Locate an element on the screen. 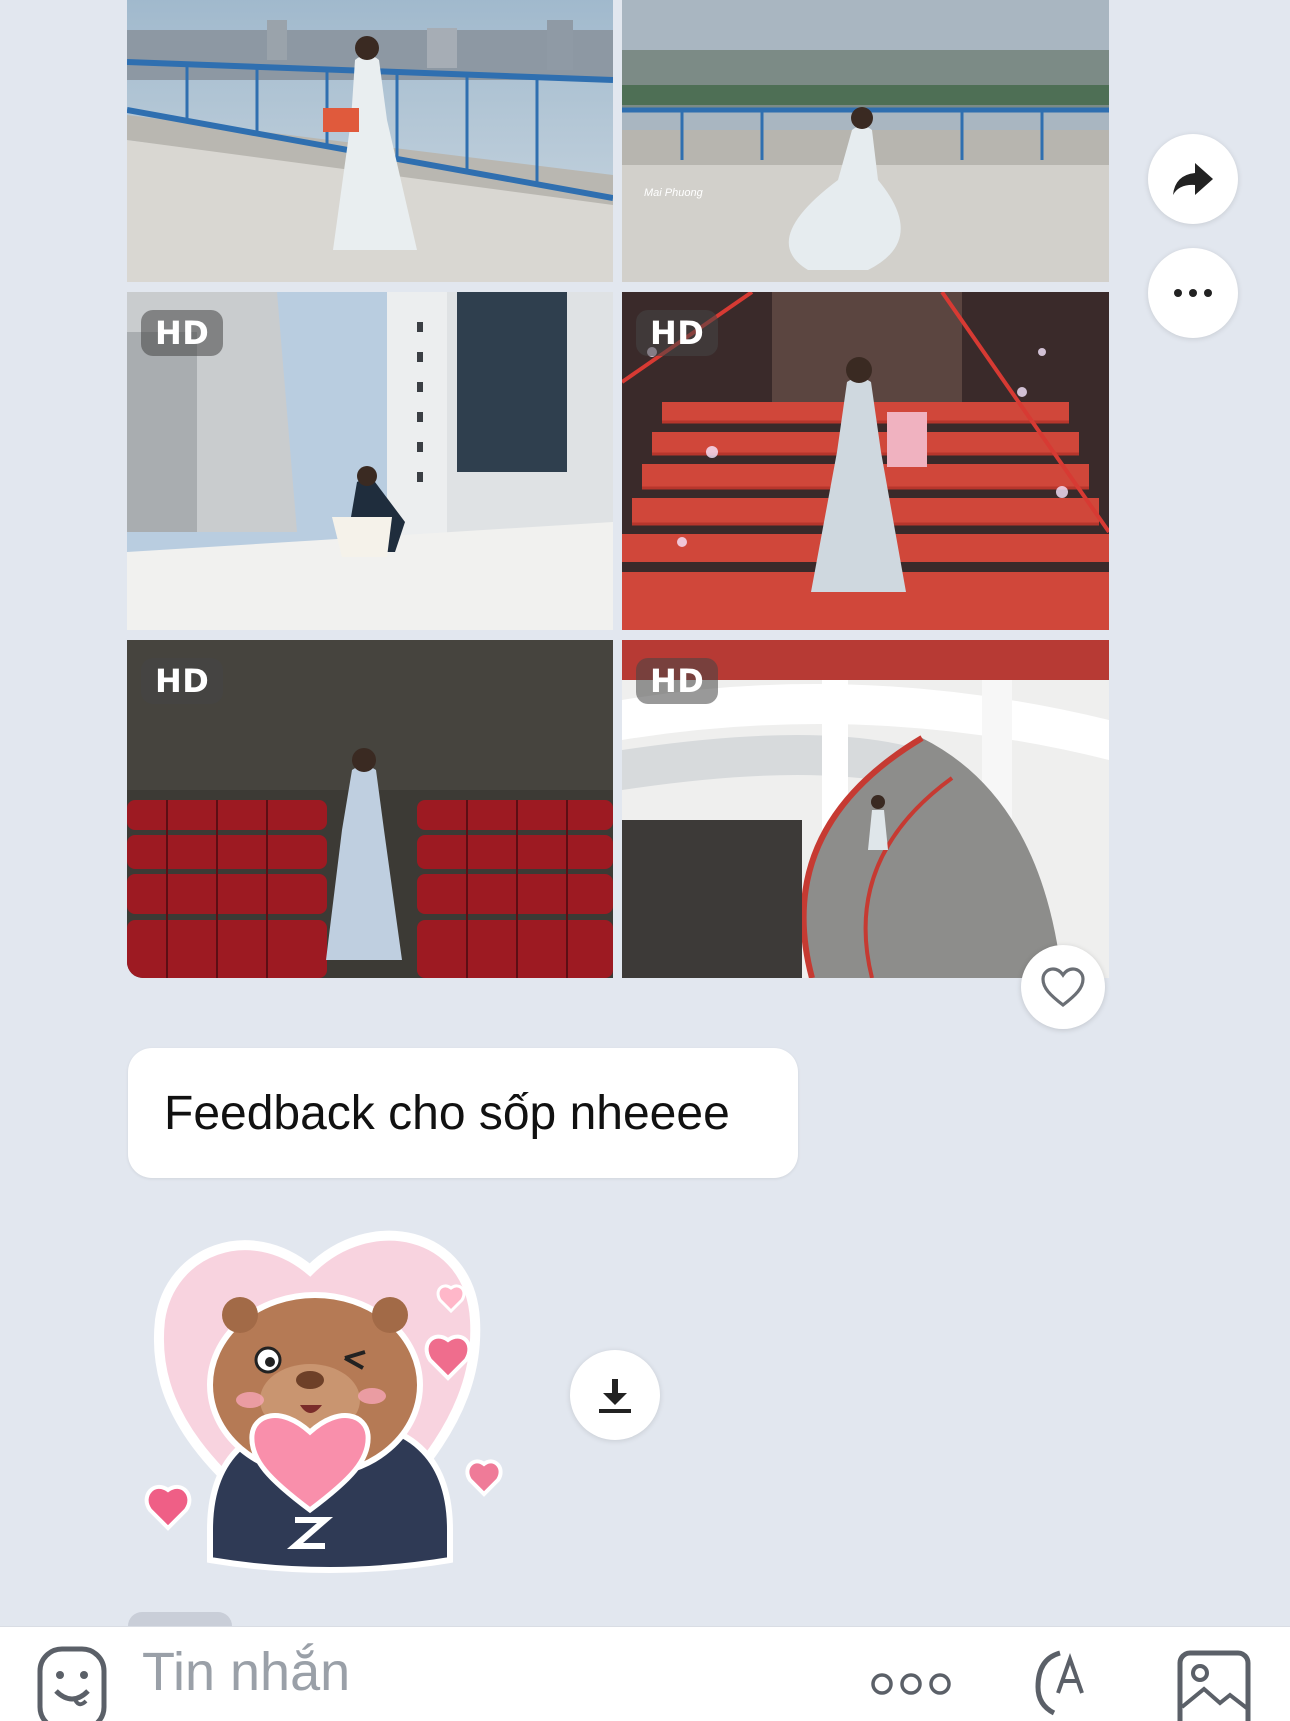  photo-spiral-ramp: HD is located at coordinates (865, 809).